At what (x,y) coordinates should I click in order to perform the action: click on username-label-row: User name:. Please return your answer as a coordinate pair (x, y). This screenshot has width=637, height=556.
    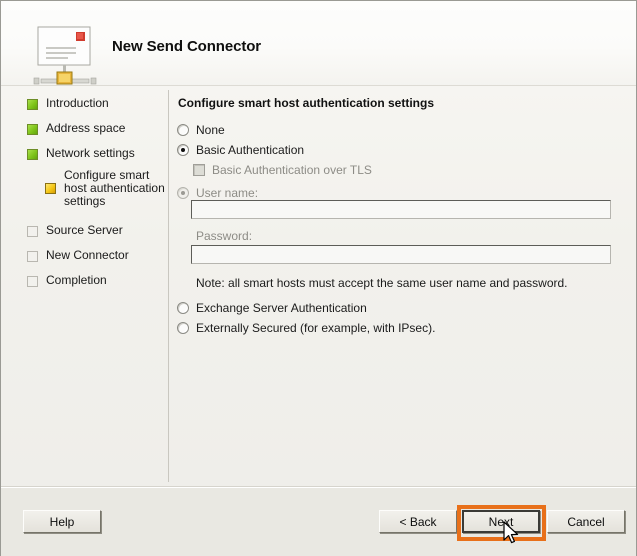
    Looking at the image, I should click on (217, 193).